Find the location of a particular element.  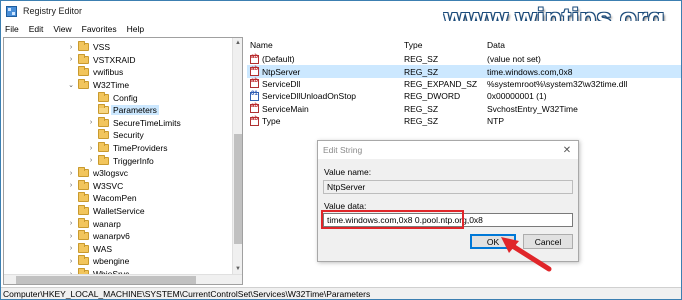

tree-item-label: WAS is located at coordinates (103, 248).